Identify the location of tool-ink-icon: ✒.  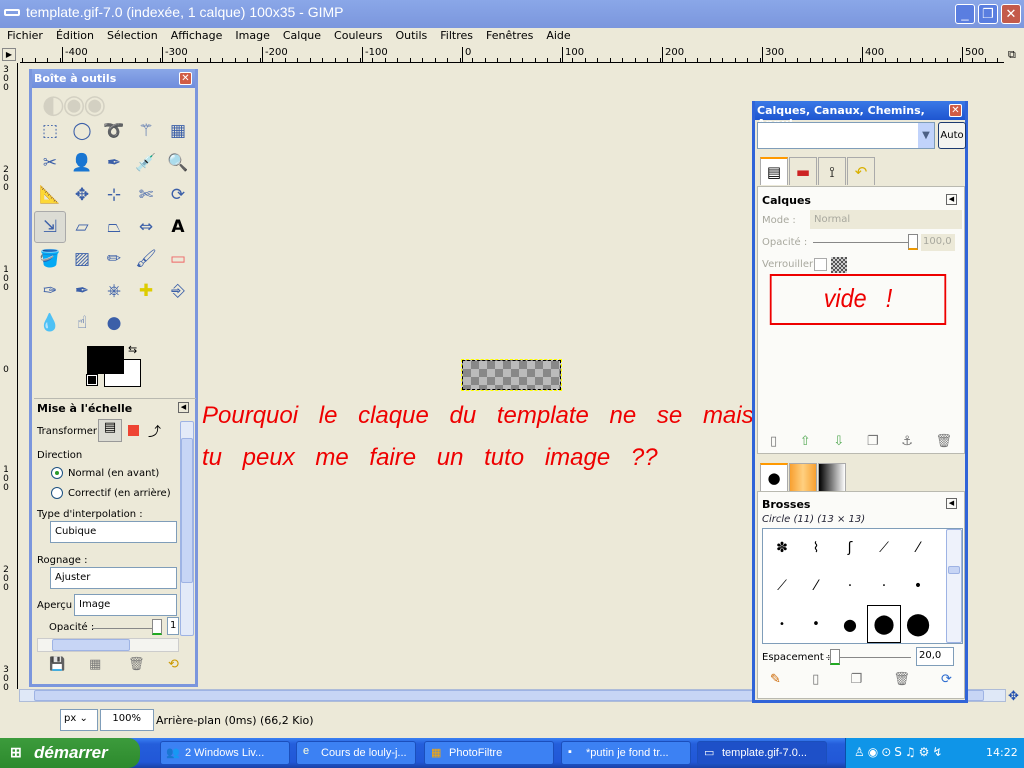
(82, 291).